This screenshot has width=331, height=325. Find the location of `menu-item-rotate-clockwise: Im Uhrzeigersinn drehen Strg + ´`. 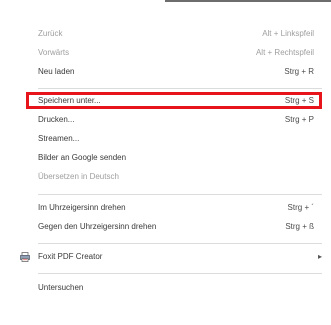

menu-item-rotate-clockwise: Im Uhrzeigersinn drehen Strg + ´ is located at coordinates (171, 208).